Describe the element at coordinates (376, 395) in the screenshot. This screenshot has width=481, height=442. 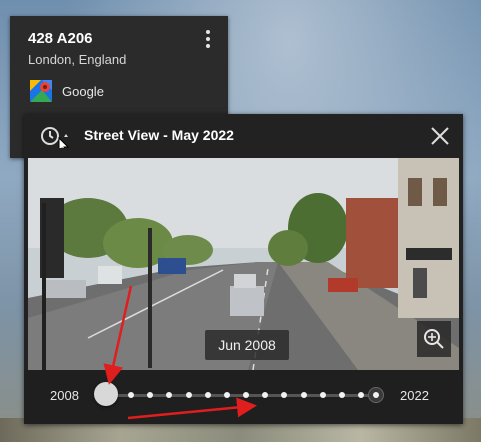
I see `timeline-latest-dot` at that location.